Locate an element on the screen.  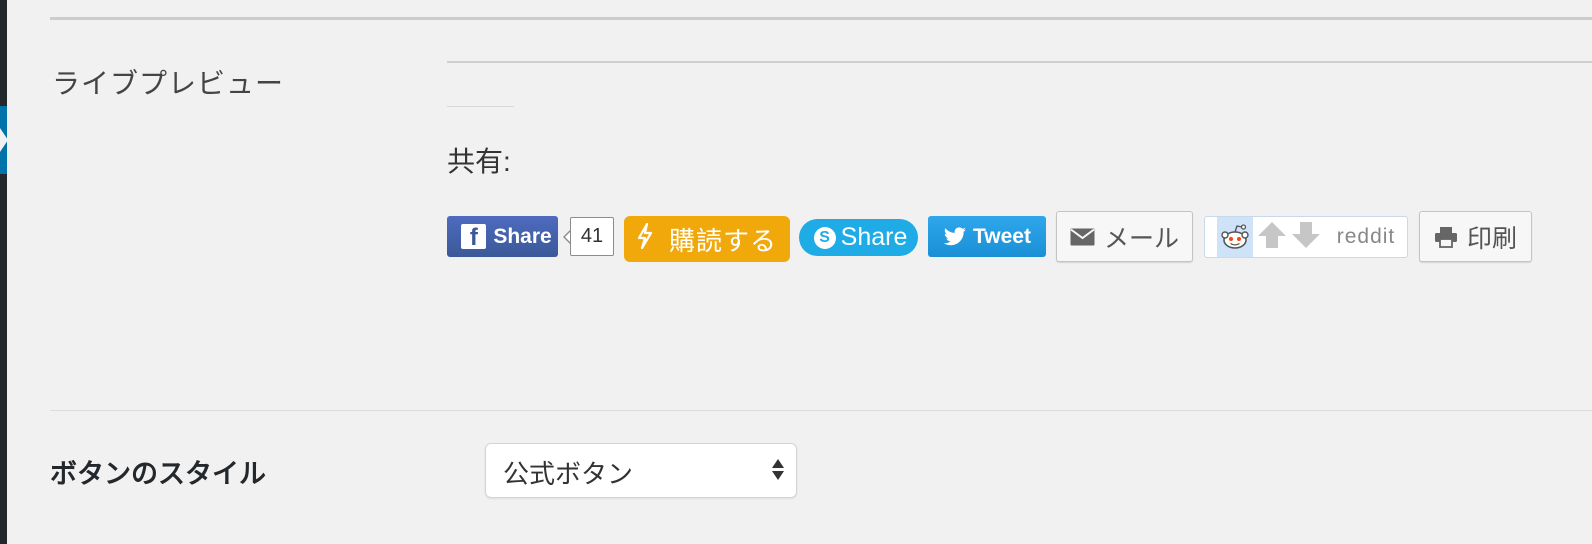
subscribe-button: 購読する is located at coordinates (707, 239).